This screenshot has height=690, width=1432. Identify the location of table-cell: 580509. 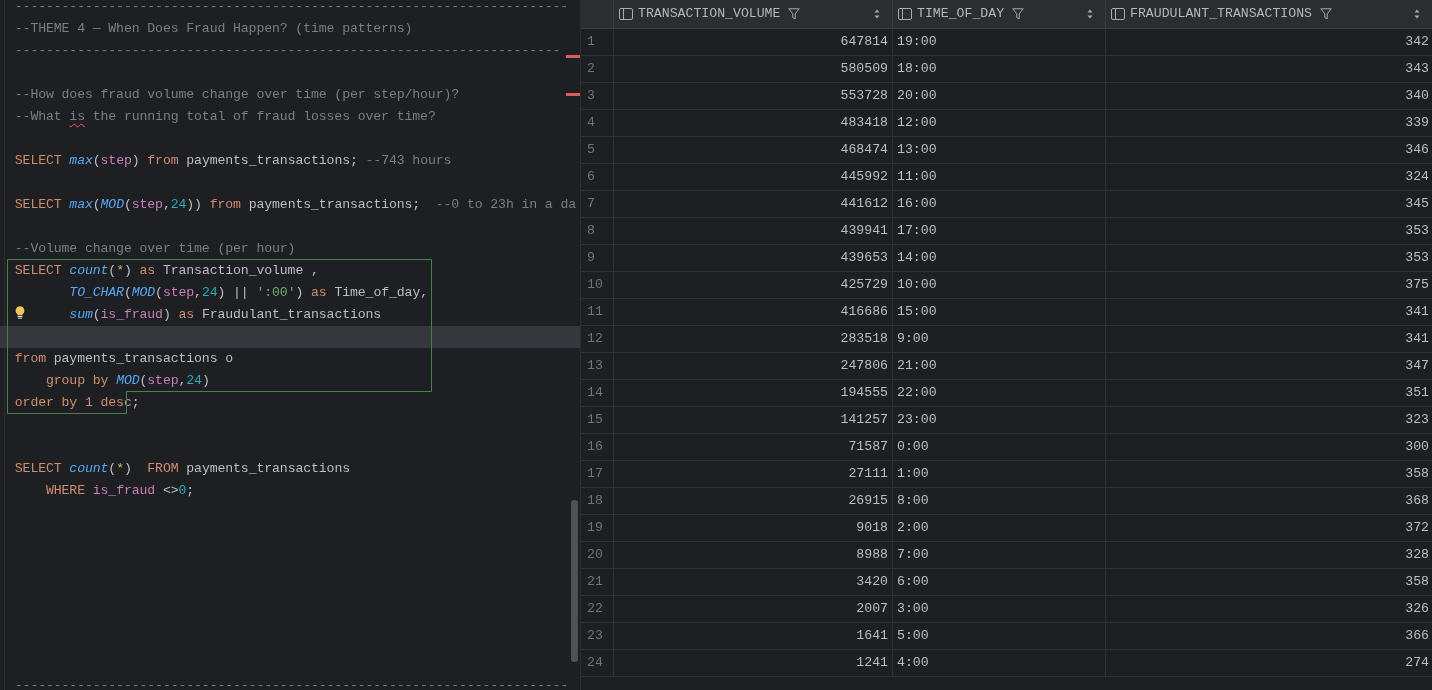
(753, 69).